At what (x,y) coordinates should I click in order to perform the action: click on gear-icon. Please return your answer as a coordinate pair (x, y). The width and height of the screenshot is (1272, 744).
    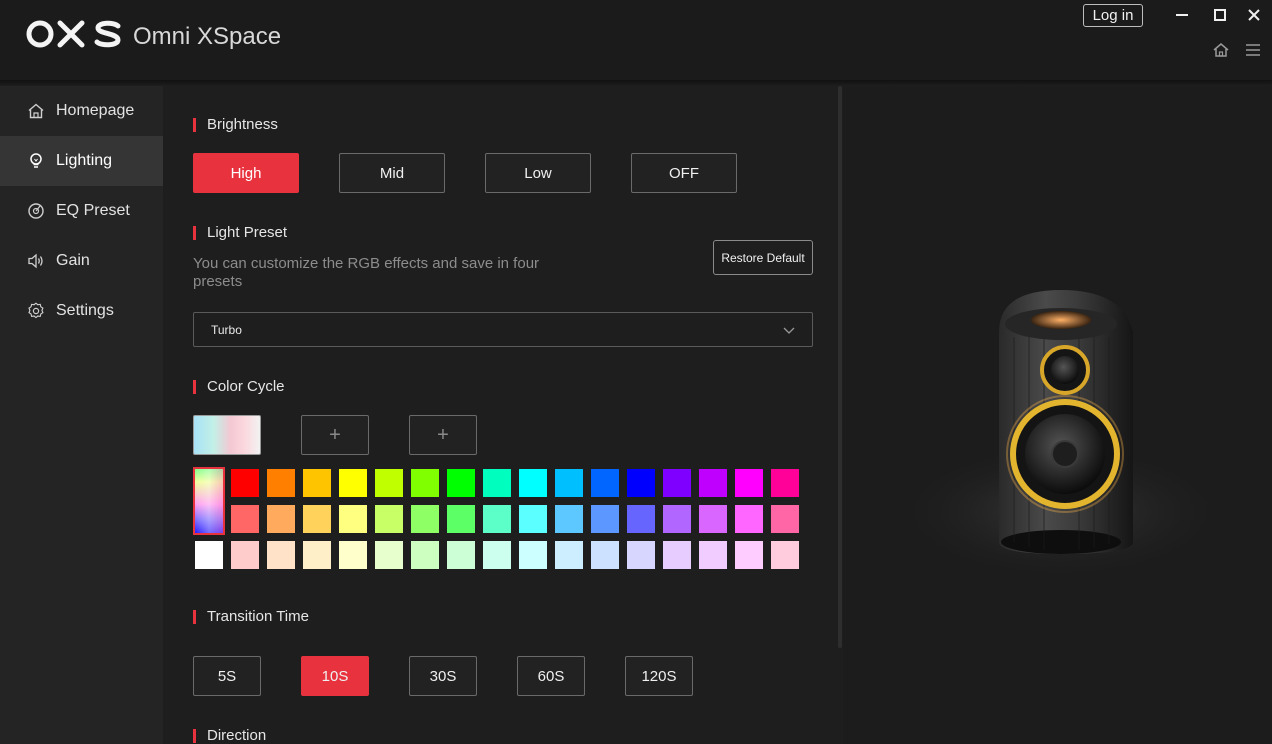
    Looking at the image, I should click on (36, 311).